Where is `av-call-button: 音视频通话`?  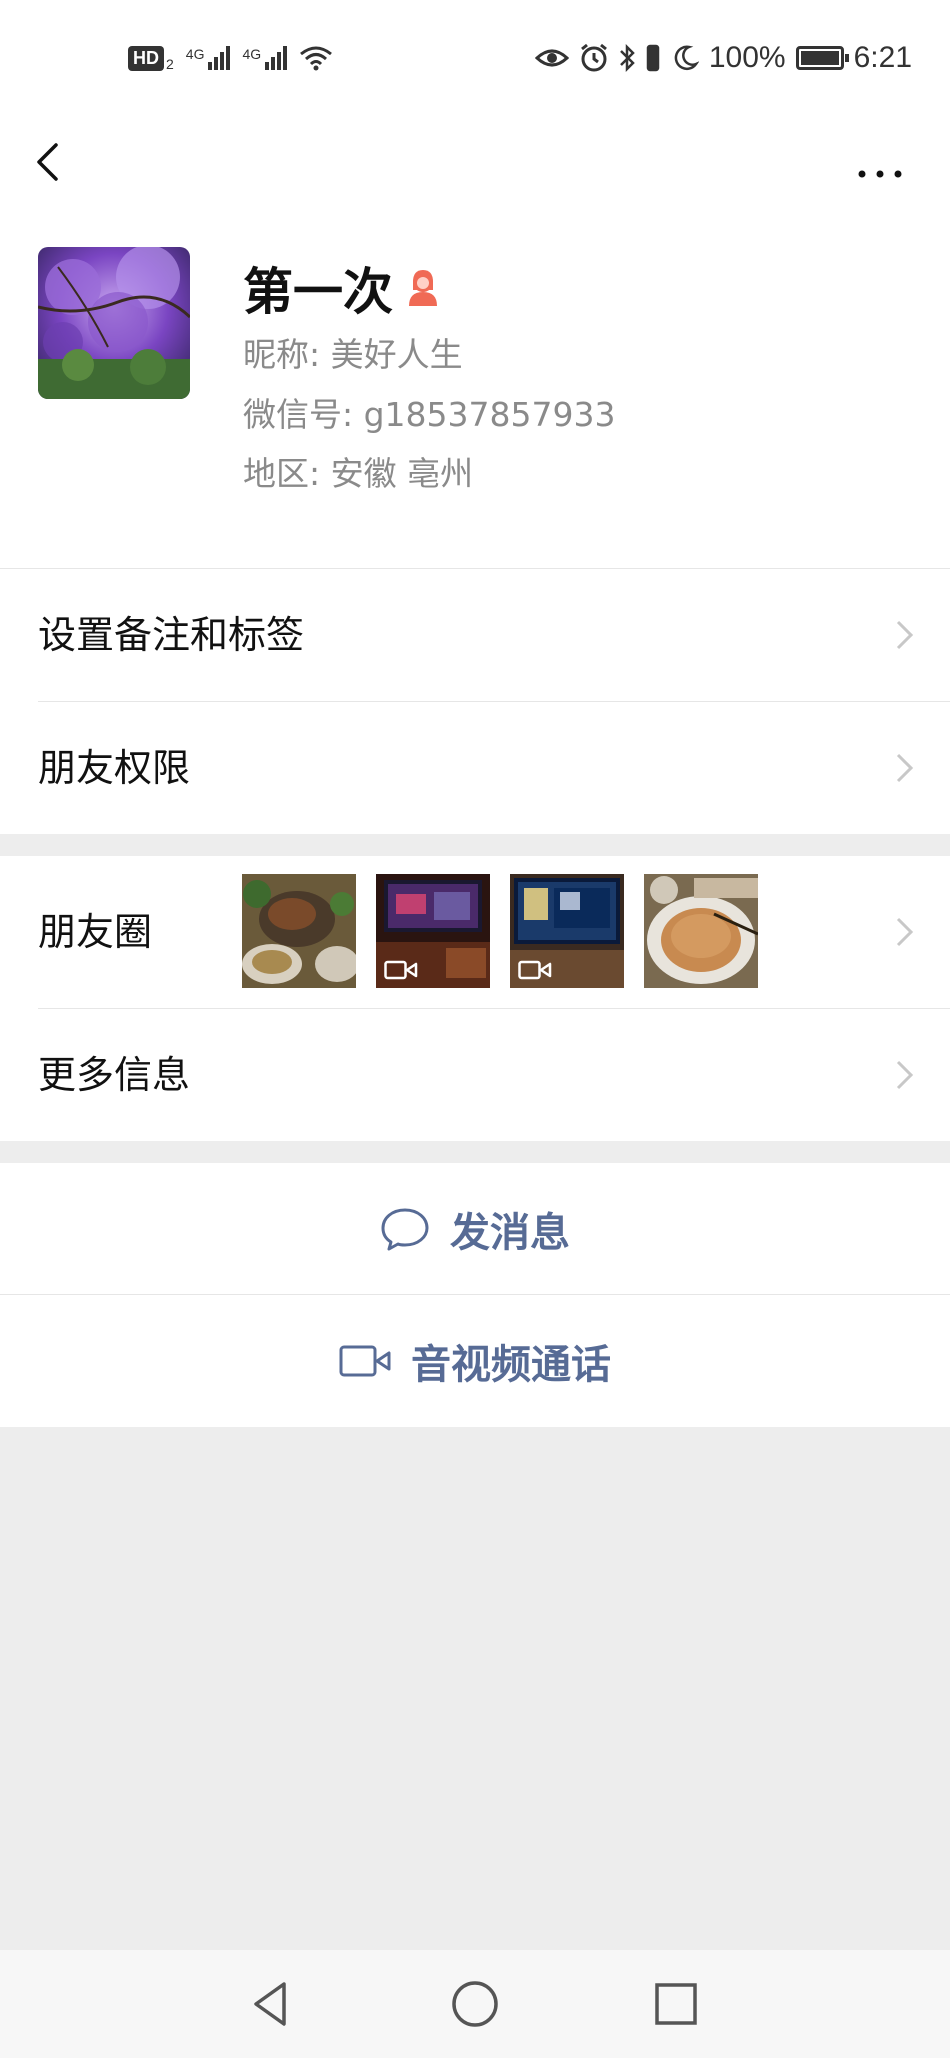 av-call-button: 音视频通话 is located at coordinates (475, 1361).